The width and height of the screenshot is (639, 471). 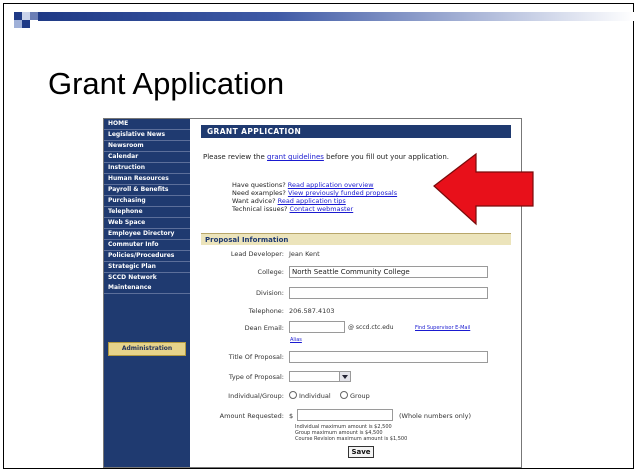 What do you see at coordinates (261, 209) in the screenshot?
I see `help-prefix: Technical issues?` at bounding box center [261, 209].